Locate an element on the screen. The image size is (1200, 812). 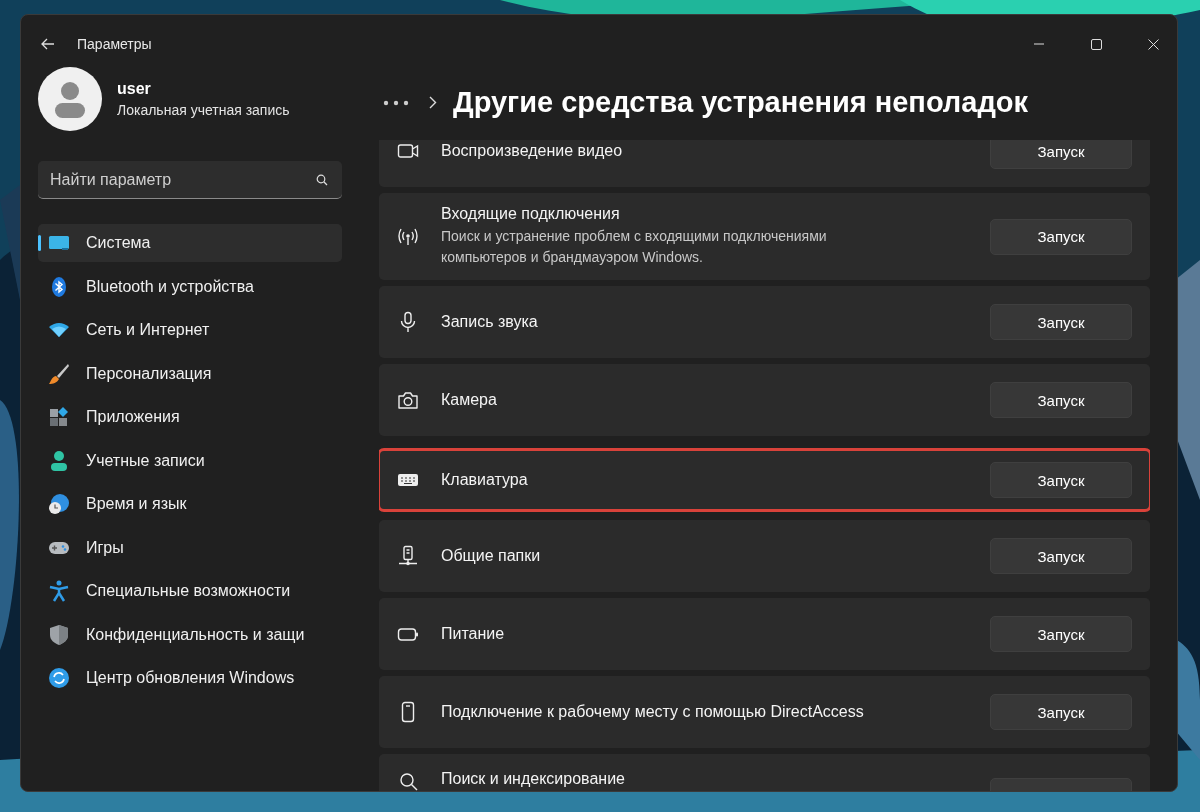
back-arrow-icon is located at coordinates (48, 44).